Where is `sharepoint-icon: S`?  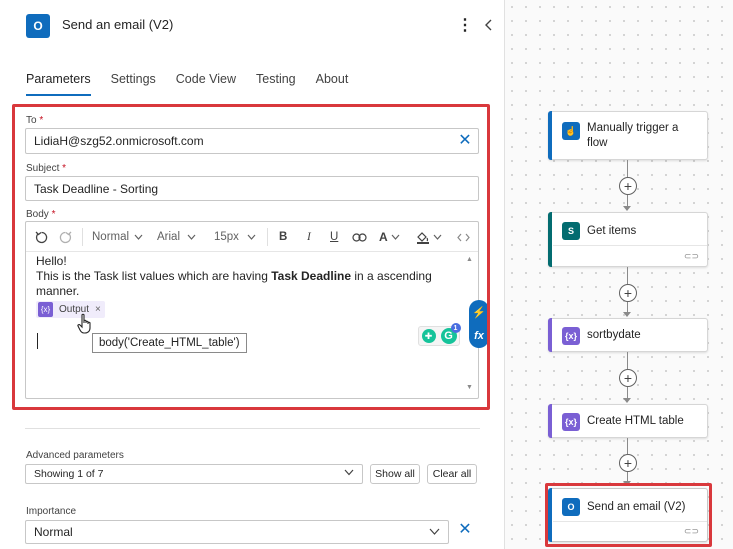 sharepoint-icon: S is located at coordinates (571, 231).